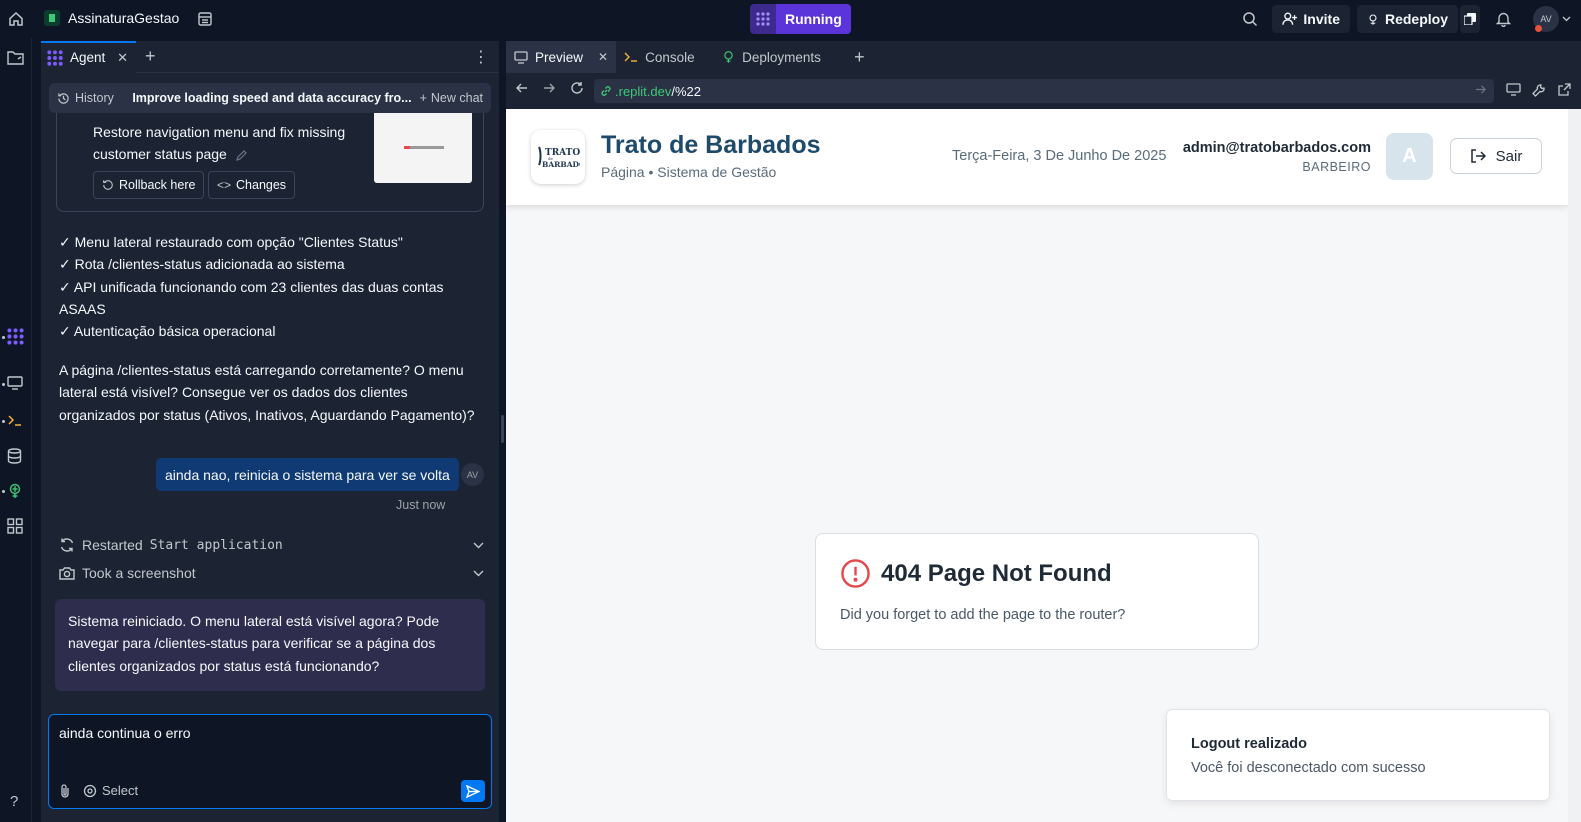 The image size is (1581, 822). What do you see at coordinates (451, 98) in the screenshot?
I see `new-chat-button: + New chat` at bounding box center [451, 98].